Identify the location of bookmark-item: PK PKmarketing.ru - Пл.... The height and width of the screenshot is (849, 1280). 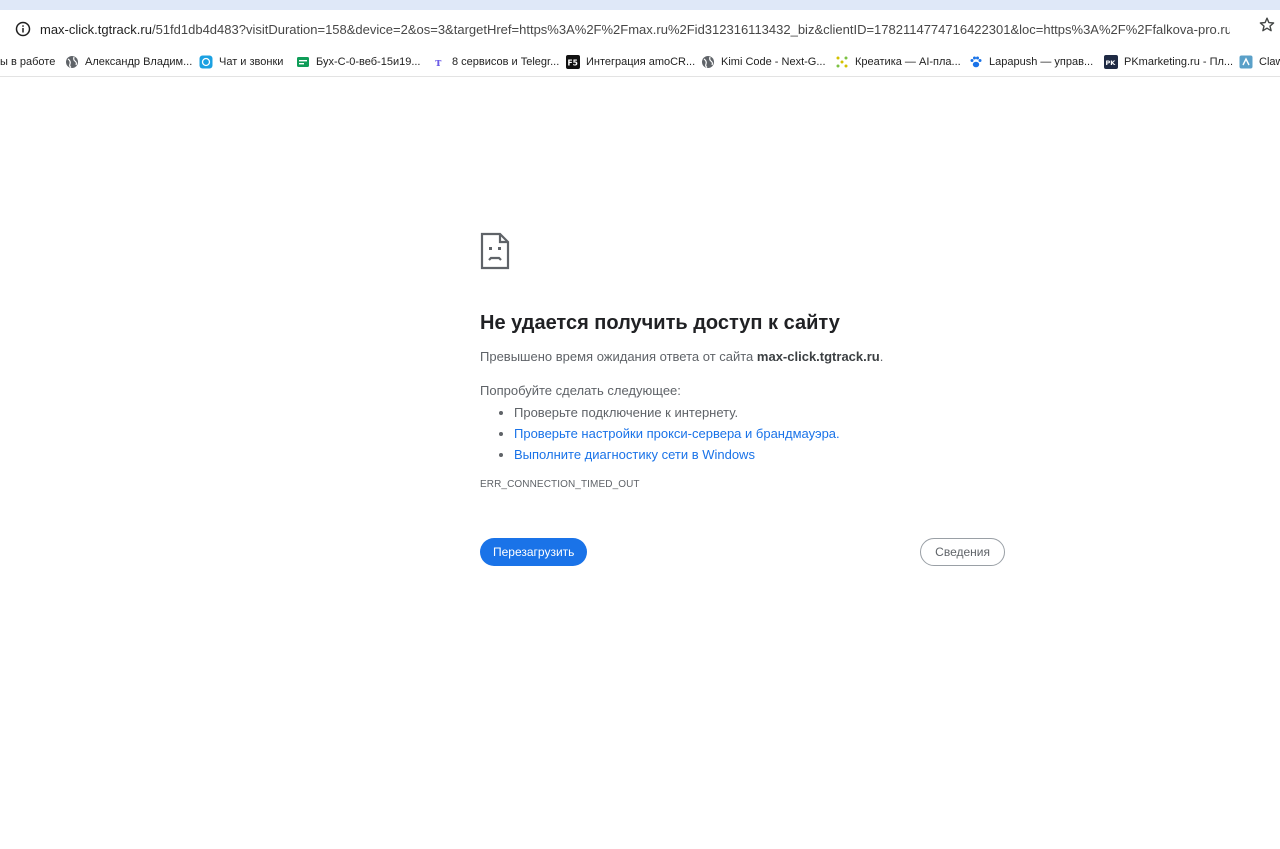
(1168, 62).